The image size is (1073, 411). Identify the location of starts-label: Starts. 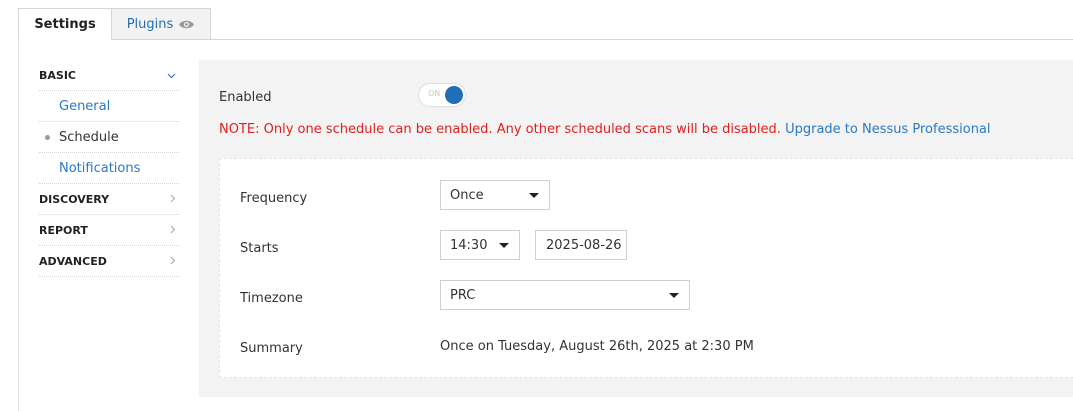
(259, 248).